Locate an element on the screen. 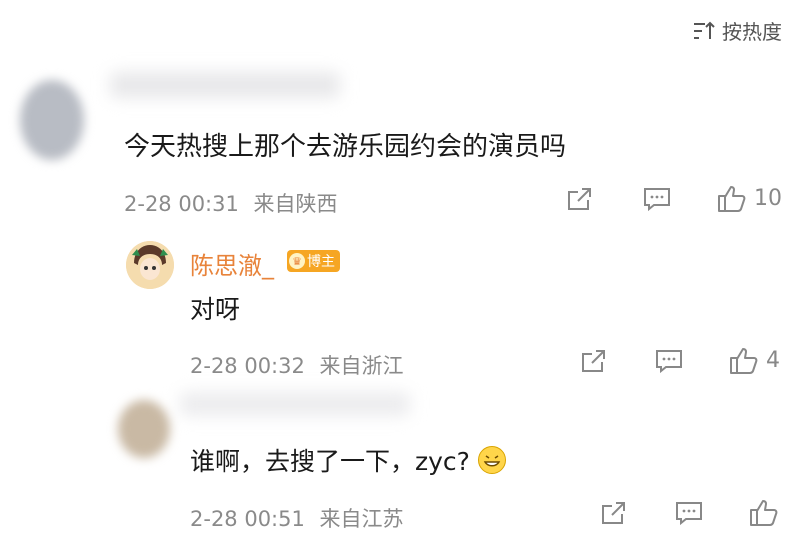  like-button is located at coordinates (764, 512).